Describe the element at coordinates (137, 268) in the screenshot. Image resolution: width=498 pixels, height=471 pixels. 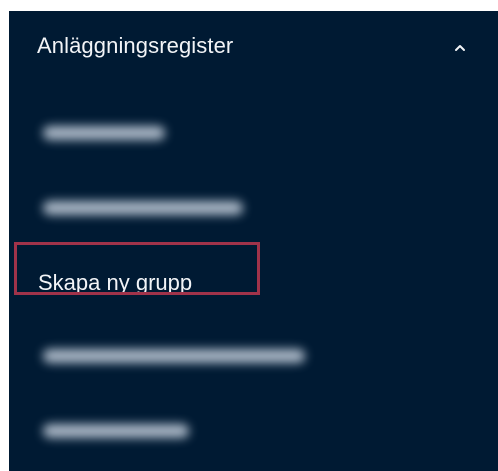
I see `highlight-annotation` at that location.